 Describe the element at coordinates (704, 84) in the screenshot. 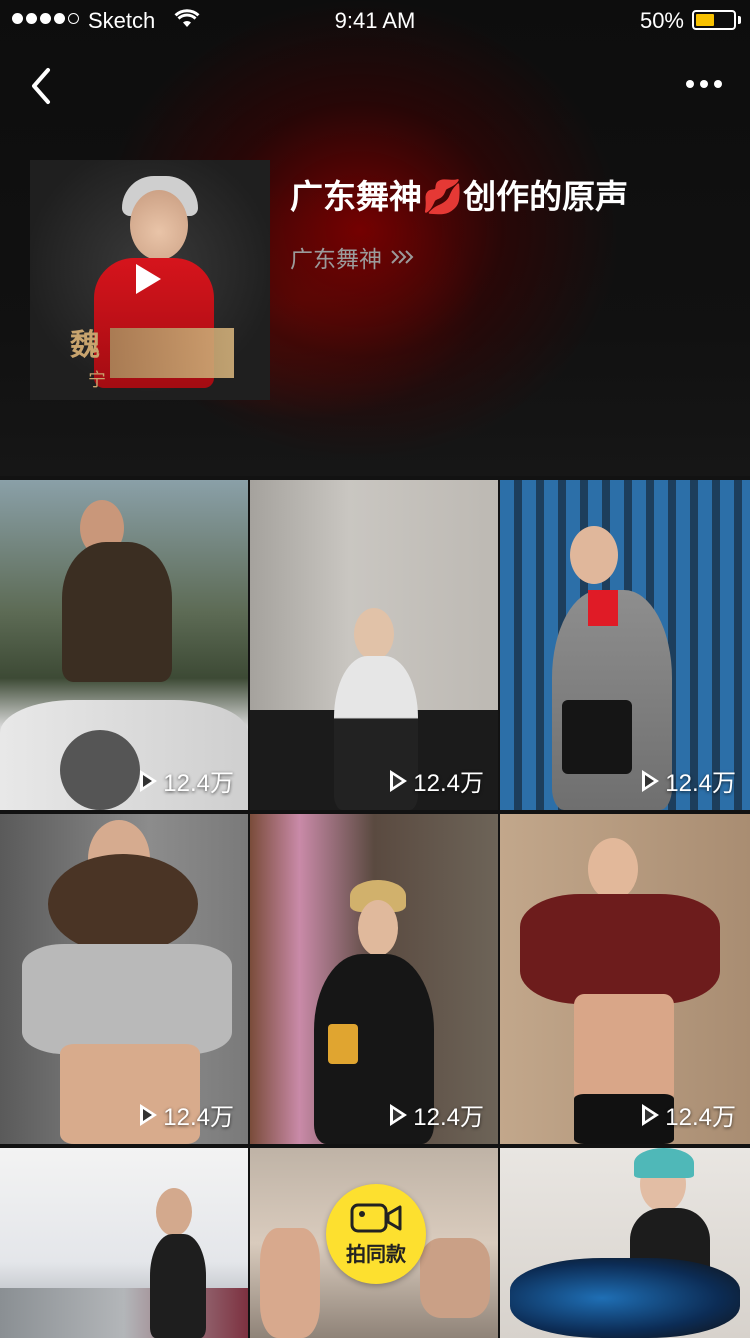

I see `more-button` at that location.